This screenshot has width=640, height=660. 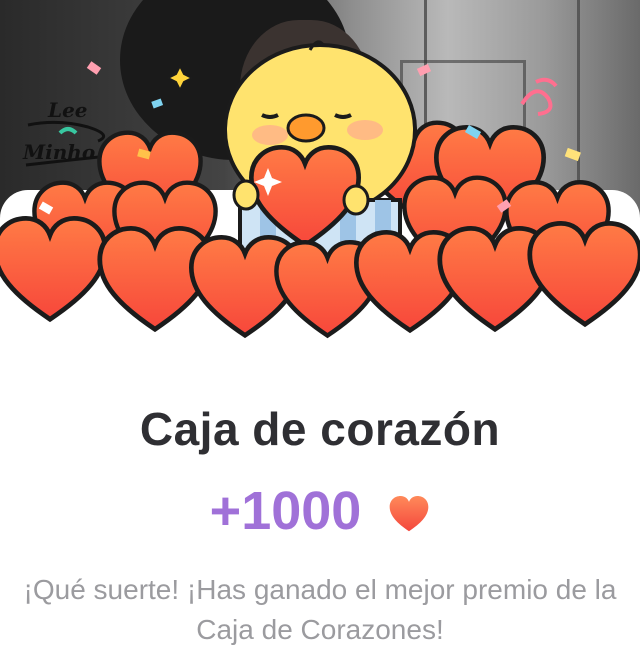 What do you see at coordinates (320, 429) in the screenshot?
I see `prize-title: Caja de corazón` at bounding box center [320, 429].